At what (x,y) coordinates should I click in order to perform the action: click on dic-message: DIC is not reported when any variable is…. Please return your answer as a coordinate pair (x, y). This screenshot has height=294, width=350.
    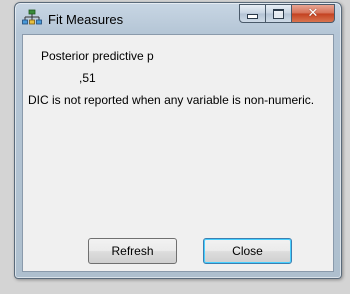
    Looking at the image, I should click on (171, 100).